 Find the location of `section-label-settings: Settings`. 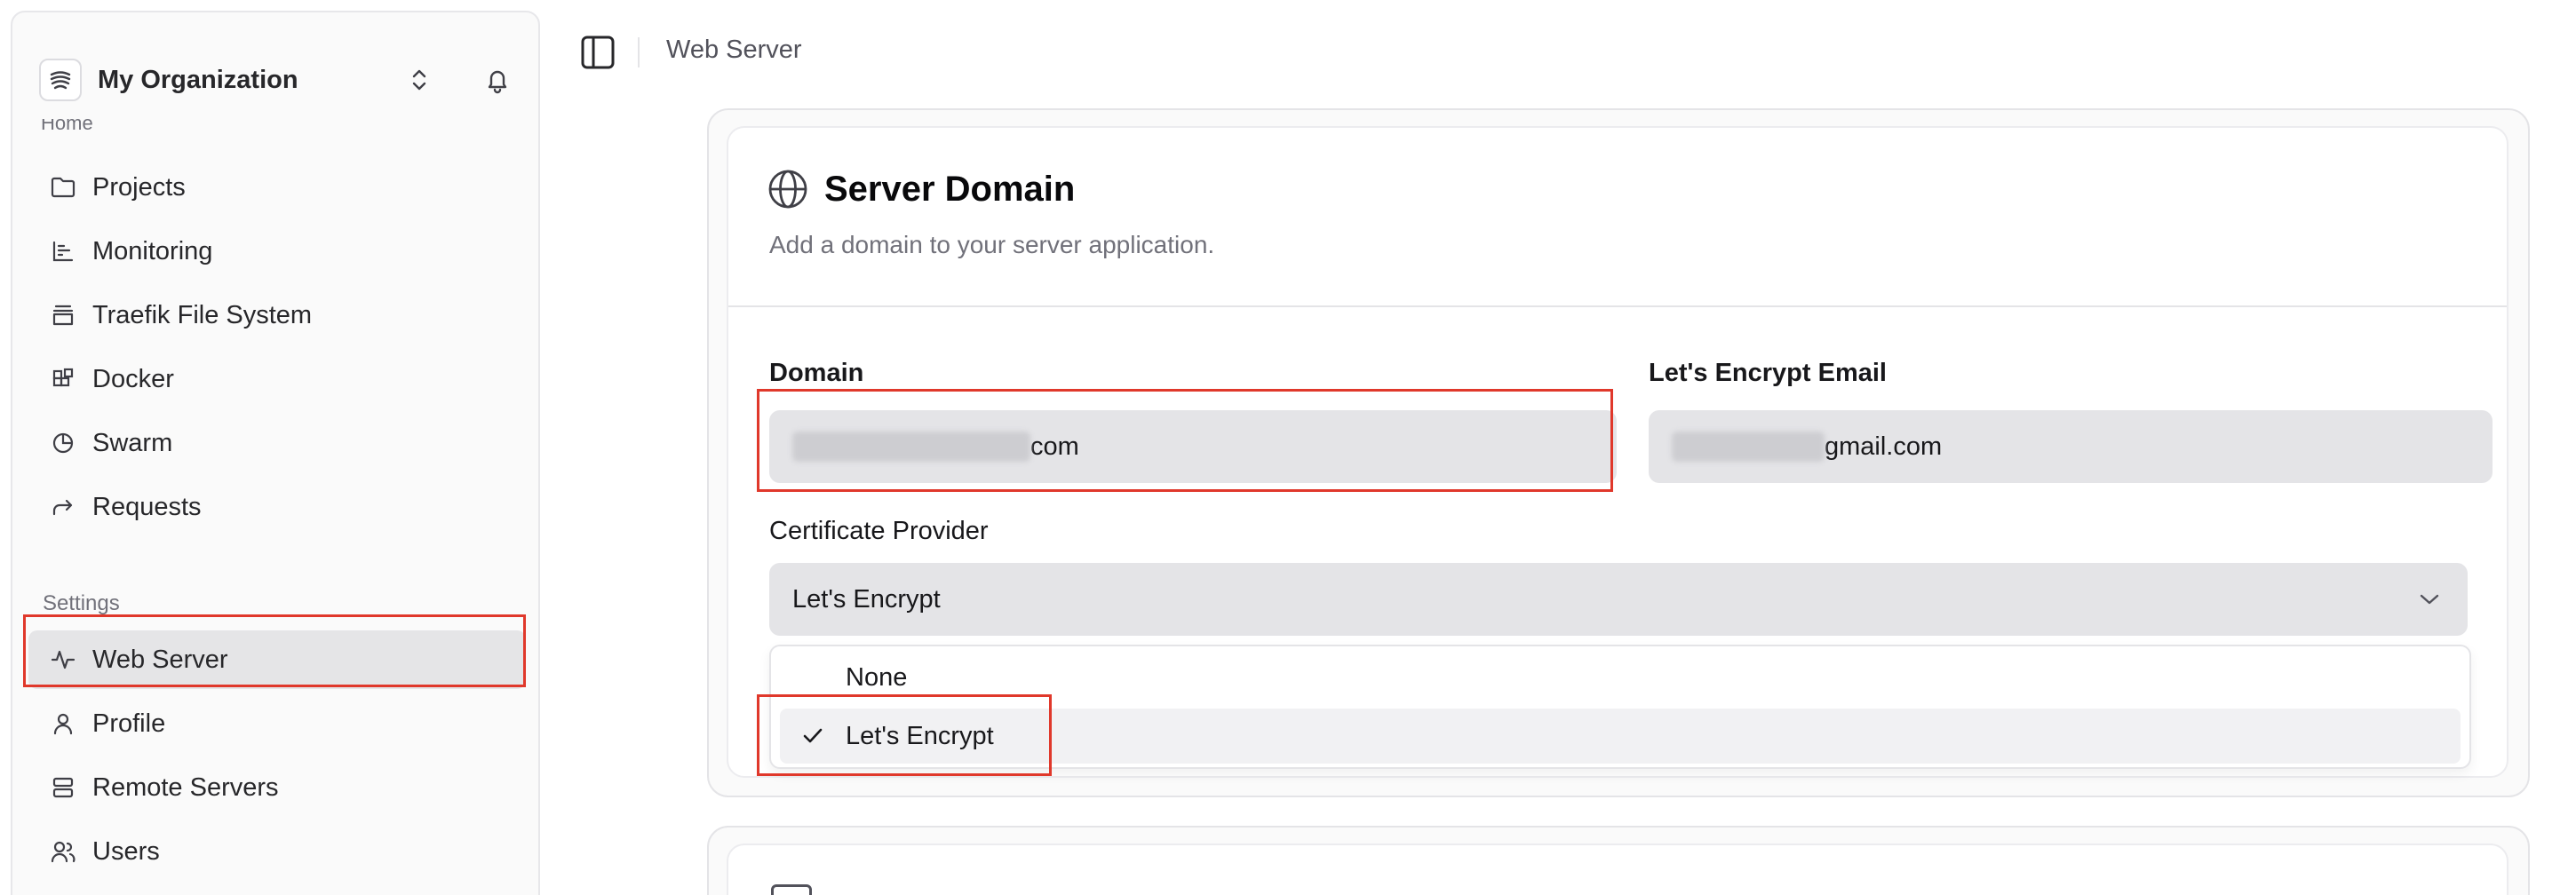

section-label-settings: Settings is located at coordinates (81, 603).